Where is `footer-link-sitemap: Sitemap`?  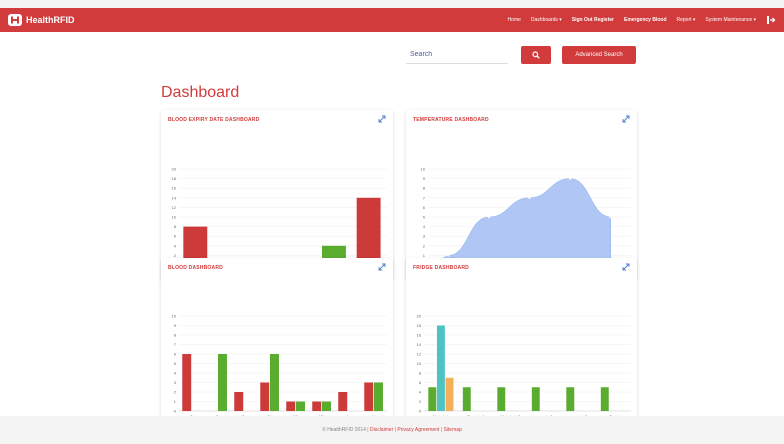 footer-link-sitemap: Sitemap is located at coordinates (452, 430).